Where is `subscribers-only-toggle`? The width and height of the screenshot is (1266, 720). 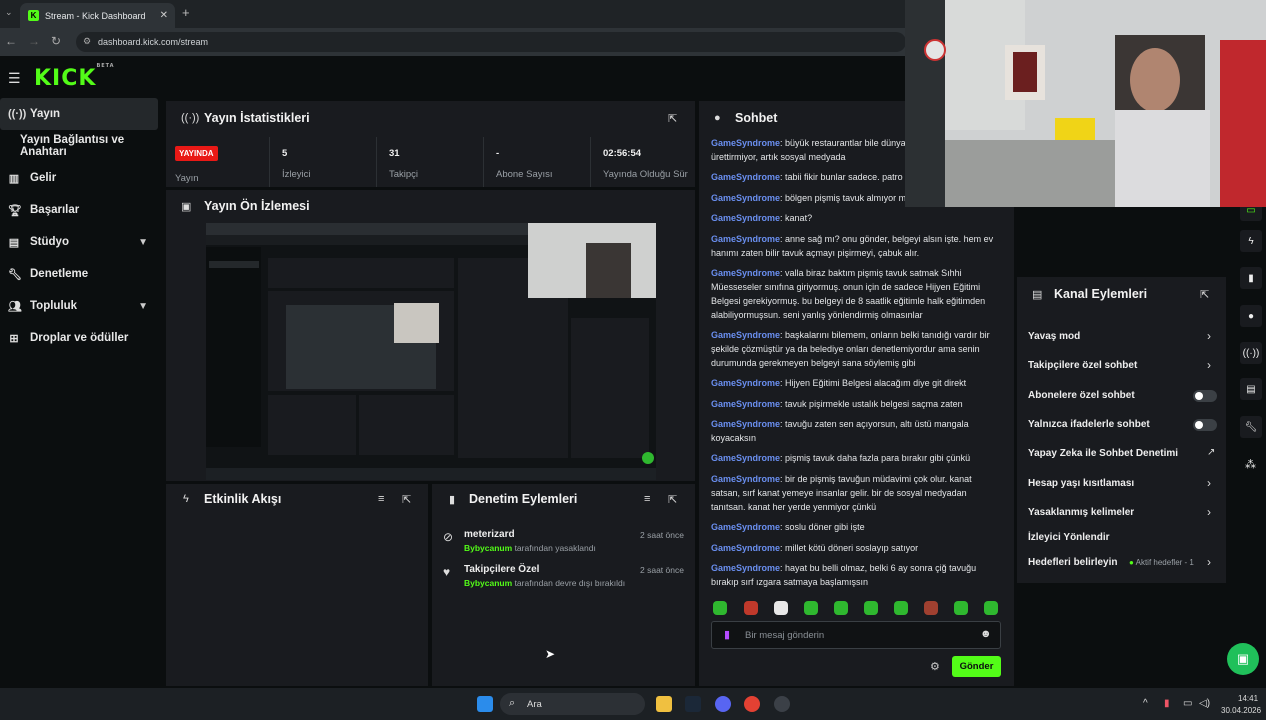 subscribers-only-toggle is located at coordinates (1205, 396).